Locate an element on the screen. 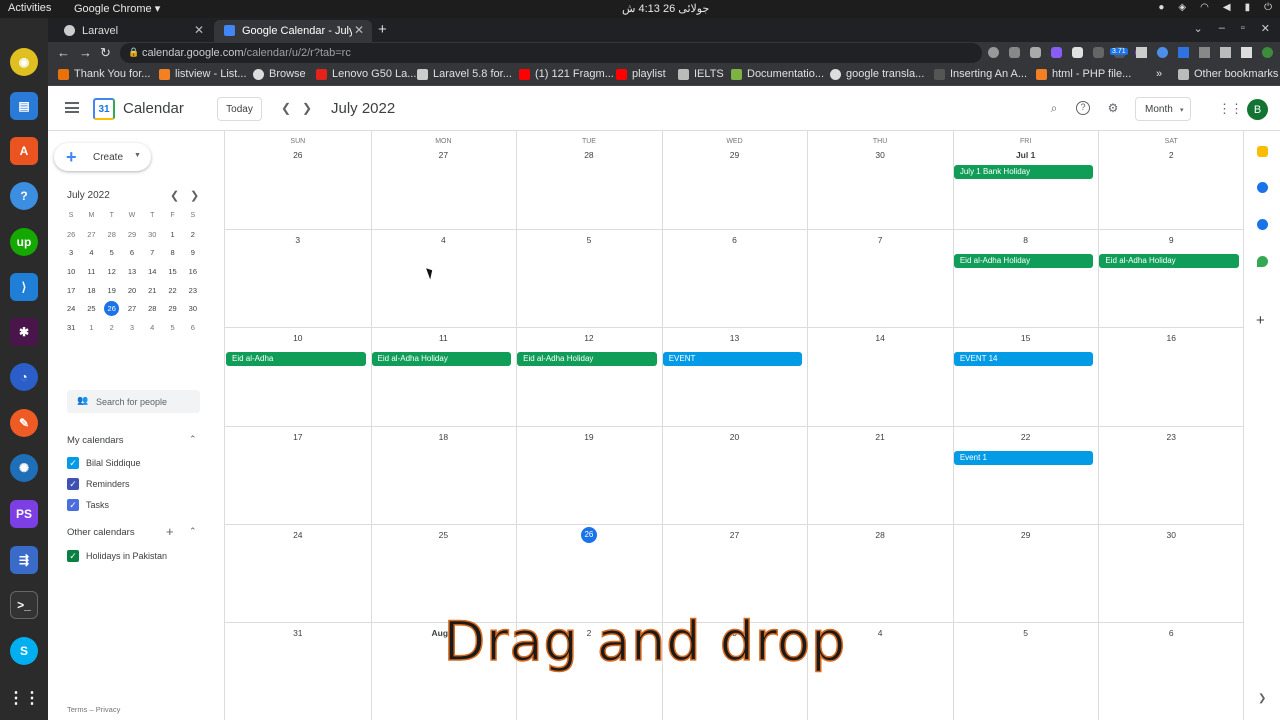 This screenshot has height=720, width=1280. mini-day: 29 is located at coordinates (132, 234).